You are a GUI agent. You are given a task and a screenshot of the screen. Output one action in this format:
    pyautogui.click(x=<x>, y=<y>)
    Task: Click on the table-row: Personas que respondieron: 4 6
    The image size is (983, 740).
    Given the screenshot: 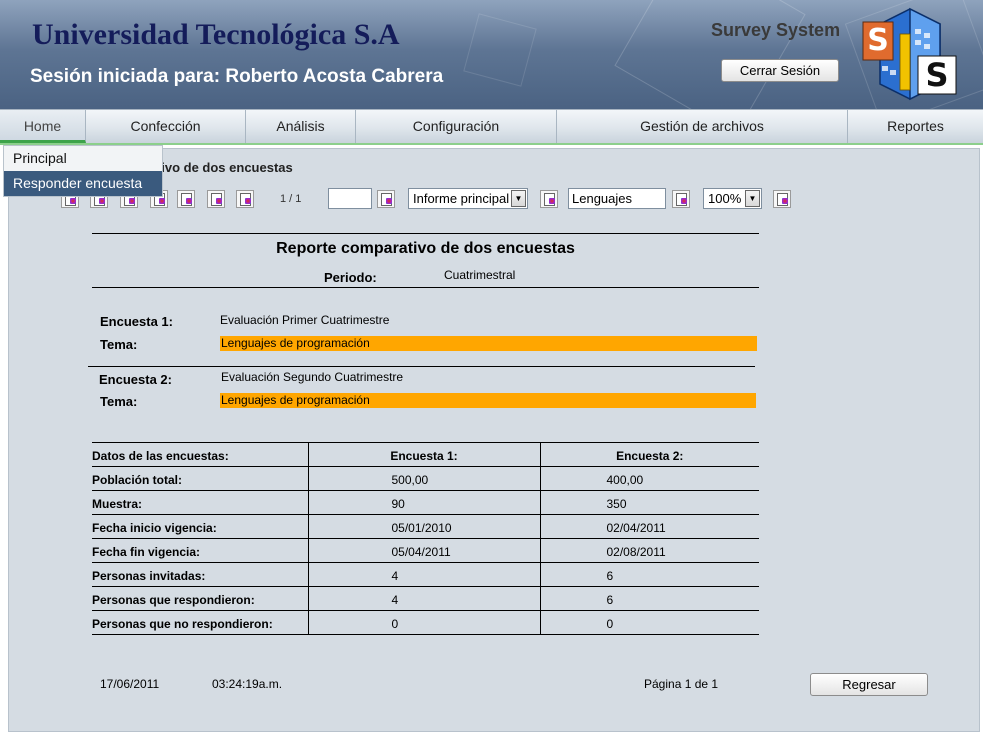 What is the action you would take?
    pyautogui.click(x=425, y=598)
    